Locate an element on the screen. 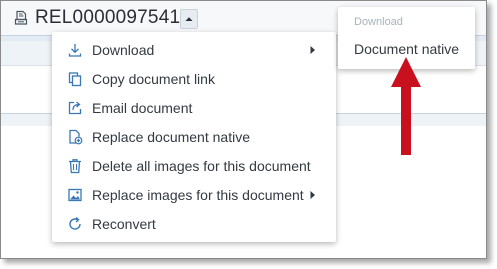 This screenshot has width=497, height=269. callout-arrow-icon is located at coordinates (406, 106).